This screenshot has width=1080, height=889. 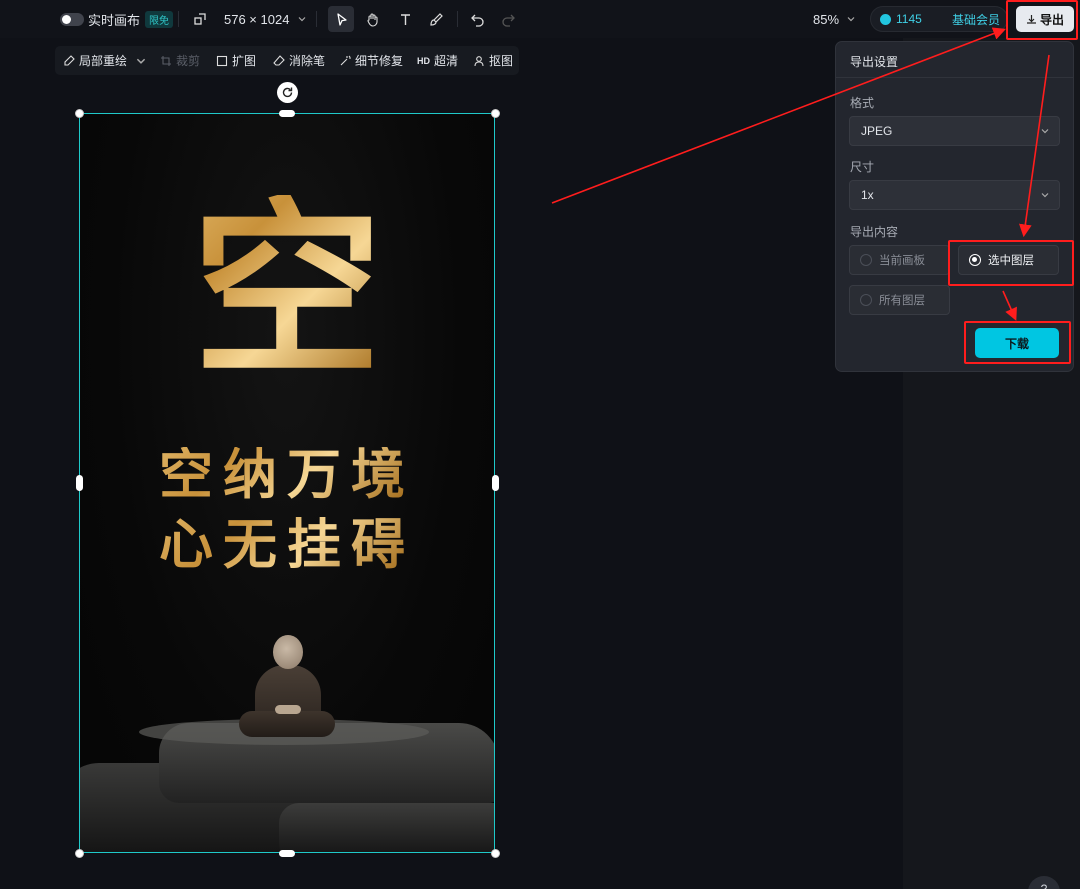 What do you see at coordinates (287, 113) in the screenshot?
I see `resize-handle-top` at bounding box center [287, 113].